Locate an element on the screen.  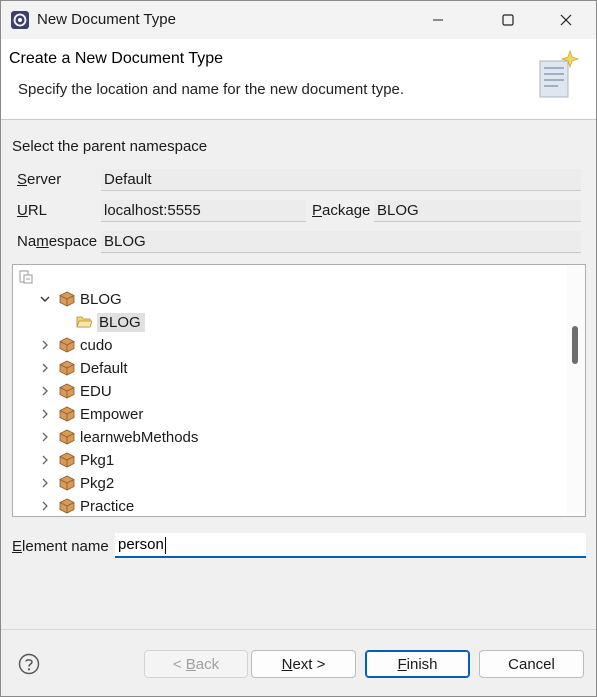
back-button: < Back is located at coordinates (196, 664).